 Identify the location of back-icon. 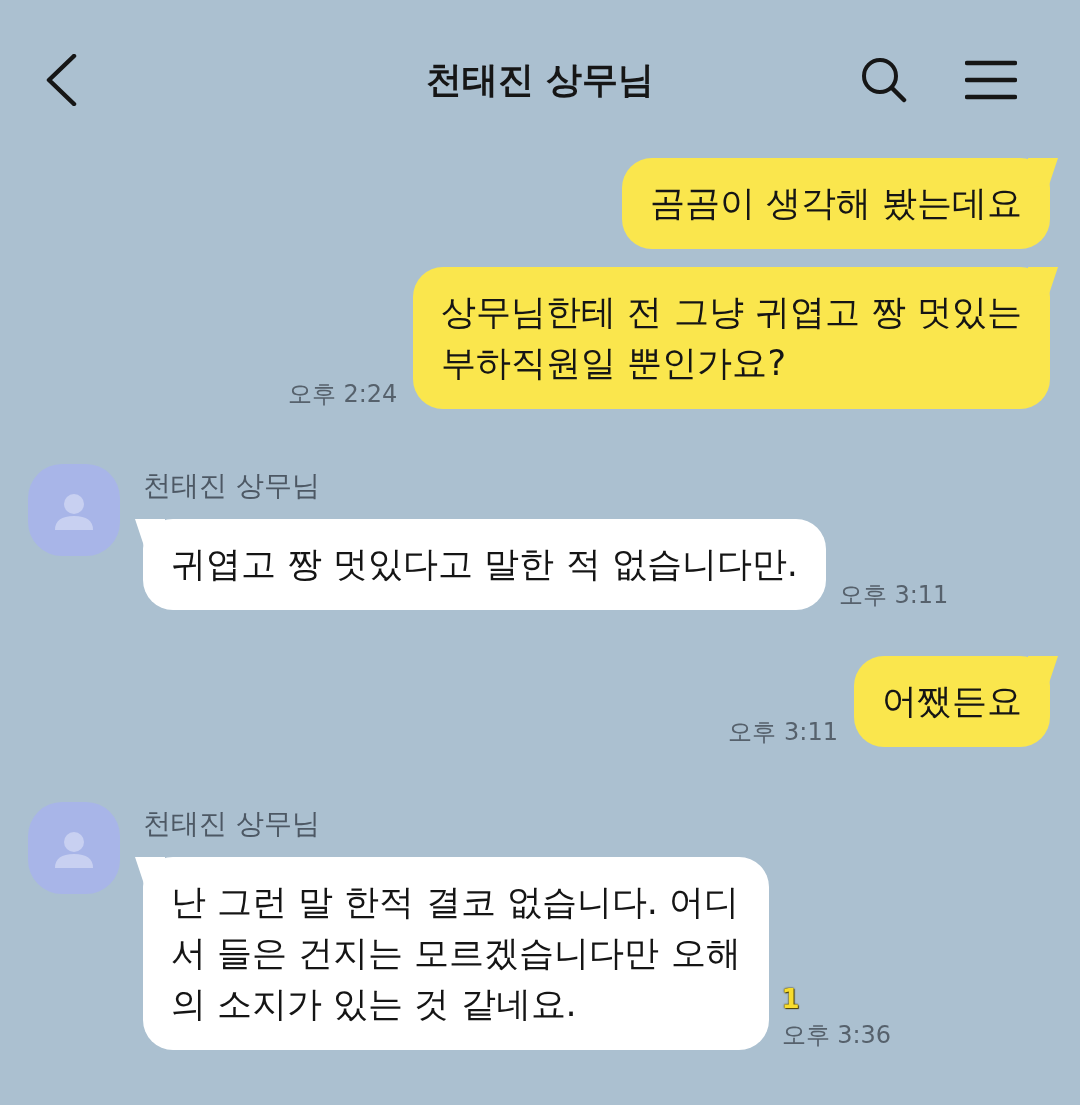
(61, 80).